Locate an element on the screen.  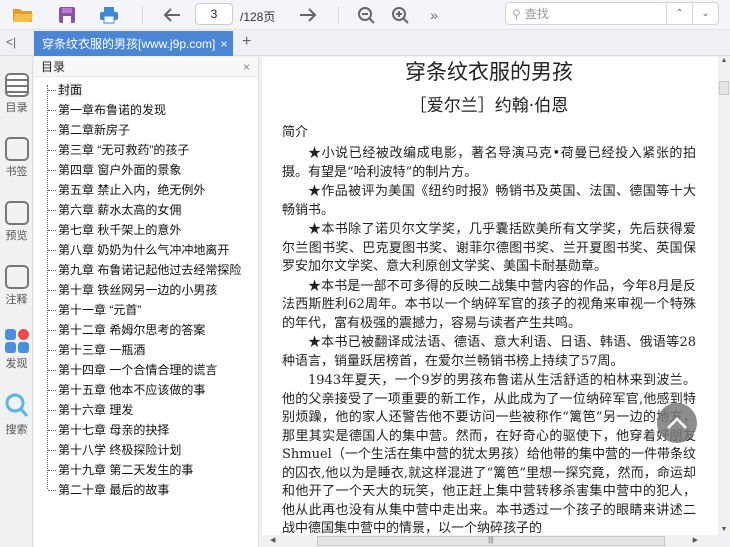
toc-item: 第六章 薪水太高的女佣 is located at coordinates (153, 210).